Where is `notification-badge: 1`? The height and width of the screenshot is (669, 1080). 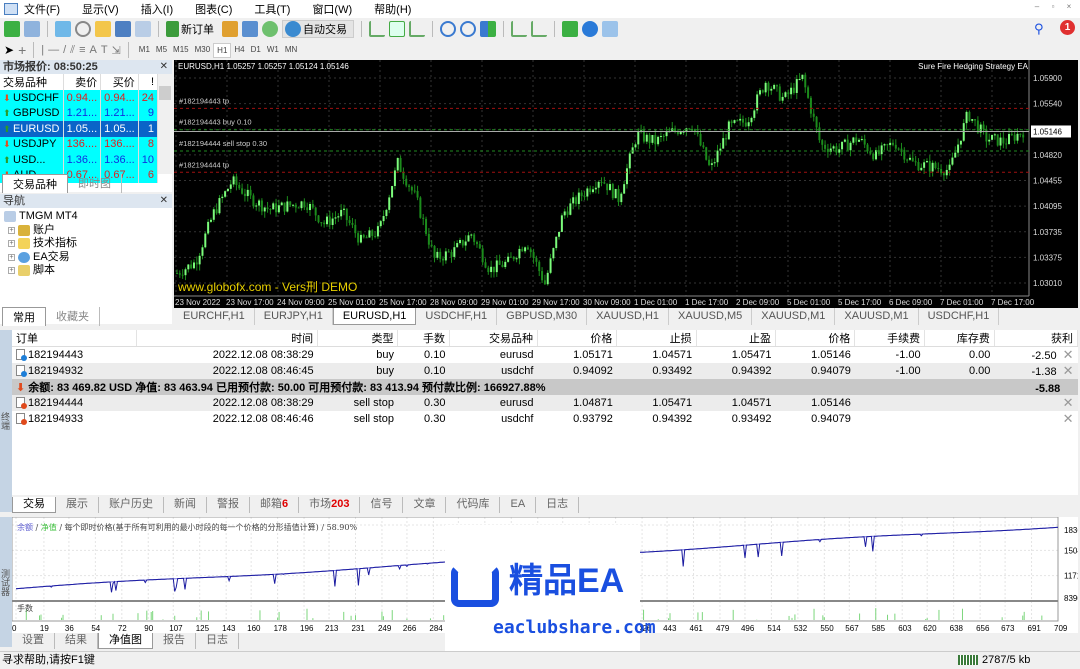
notification-badge: 1 is located at coordinates (1067, 27).